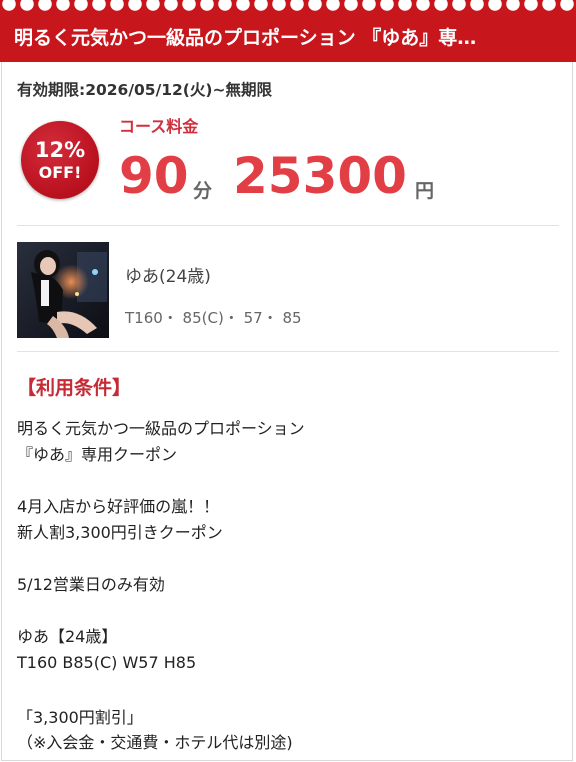  I want to click on discount-badge: 12% OFF!, so click(60, 160).